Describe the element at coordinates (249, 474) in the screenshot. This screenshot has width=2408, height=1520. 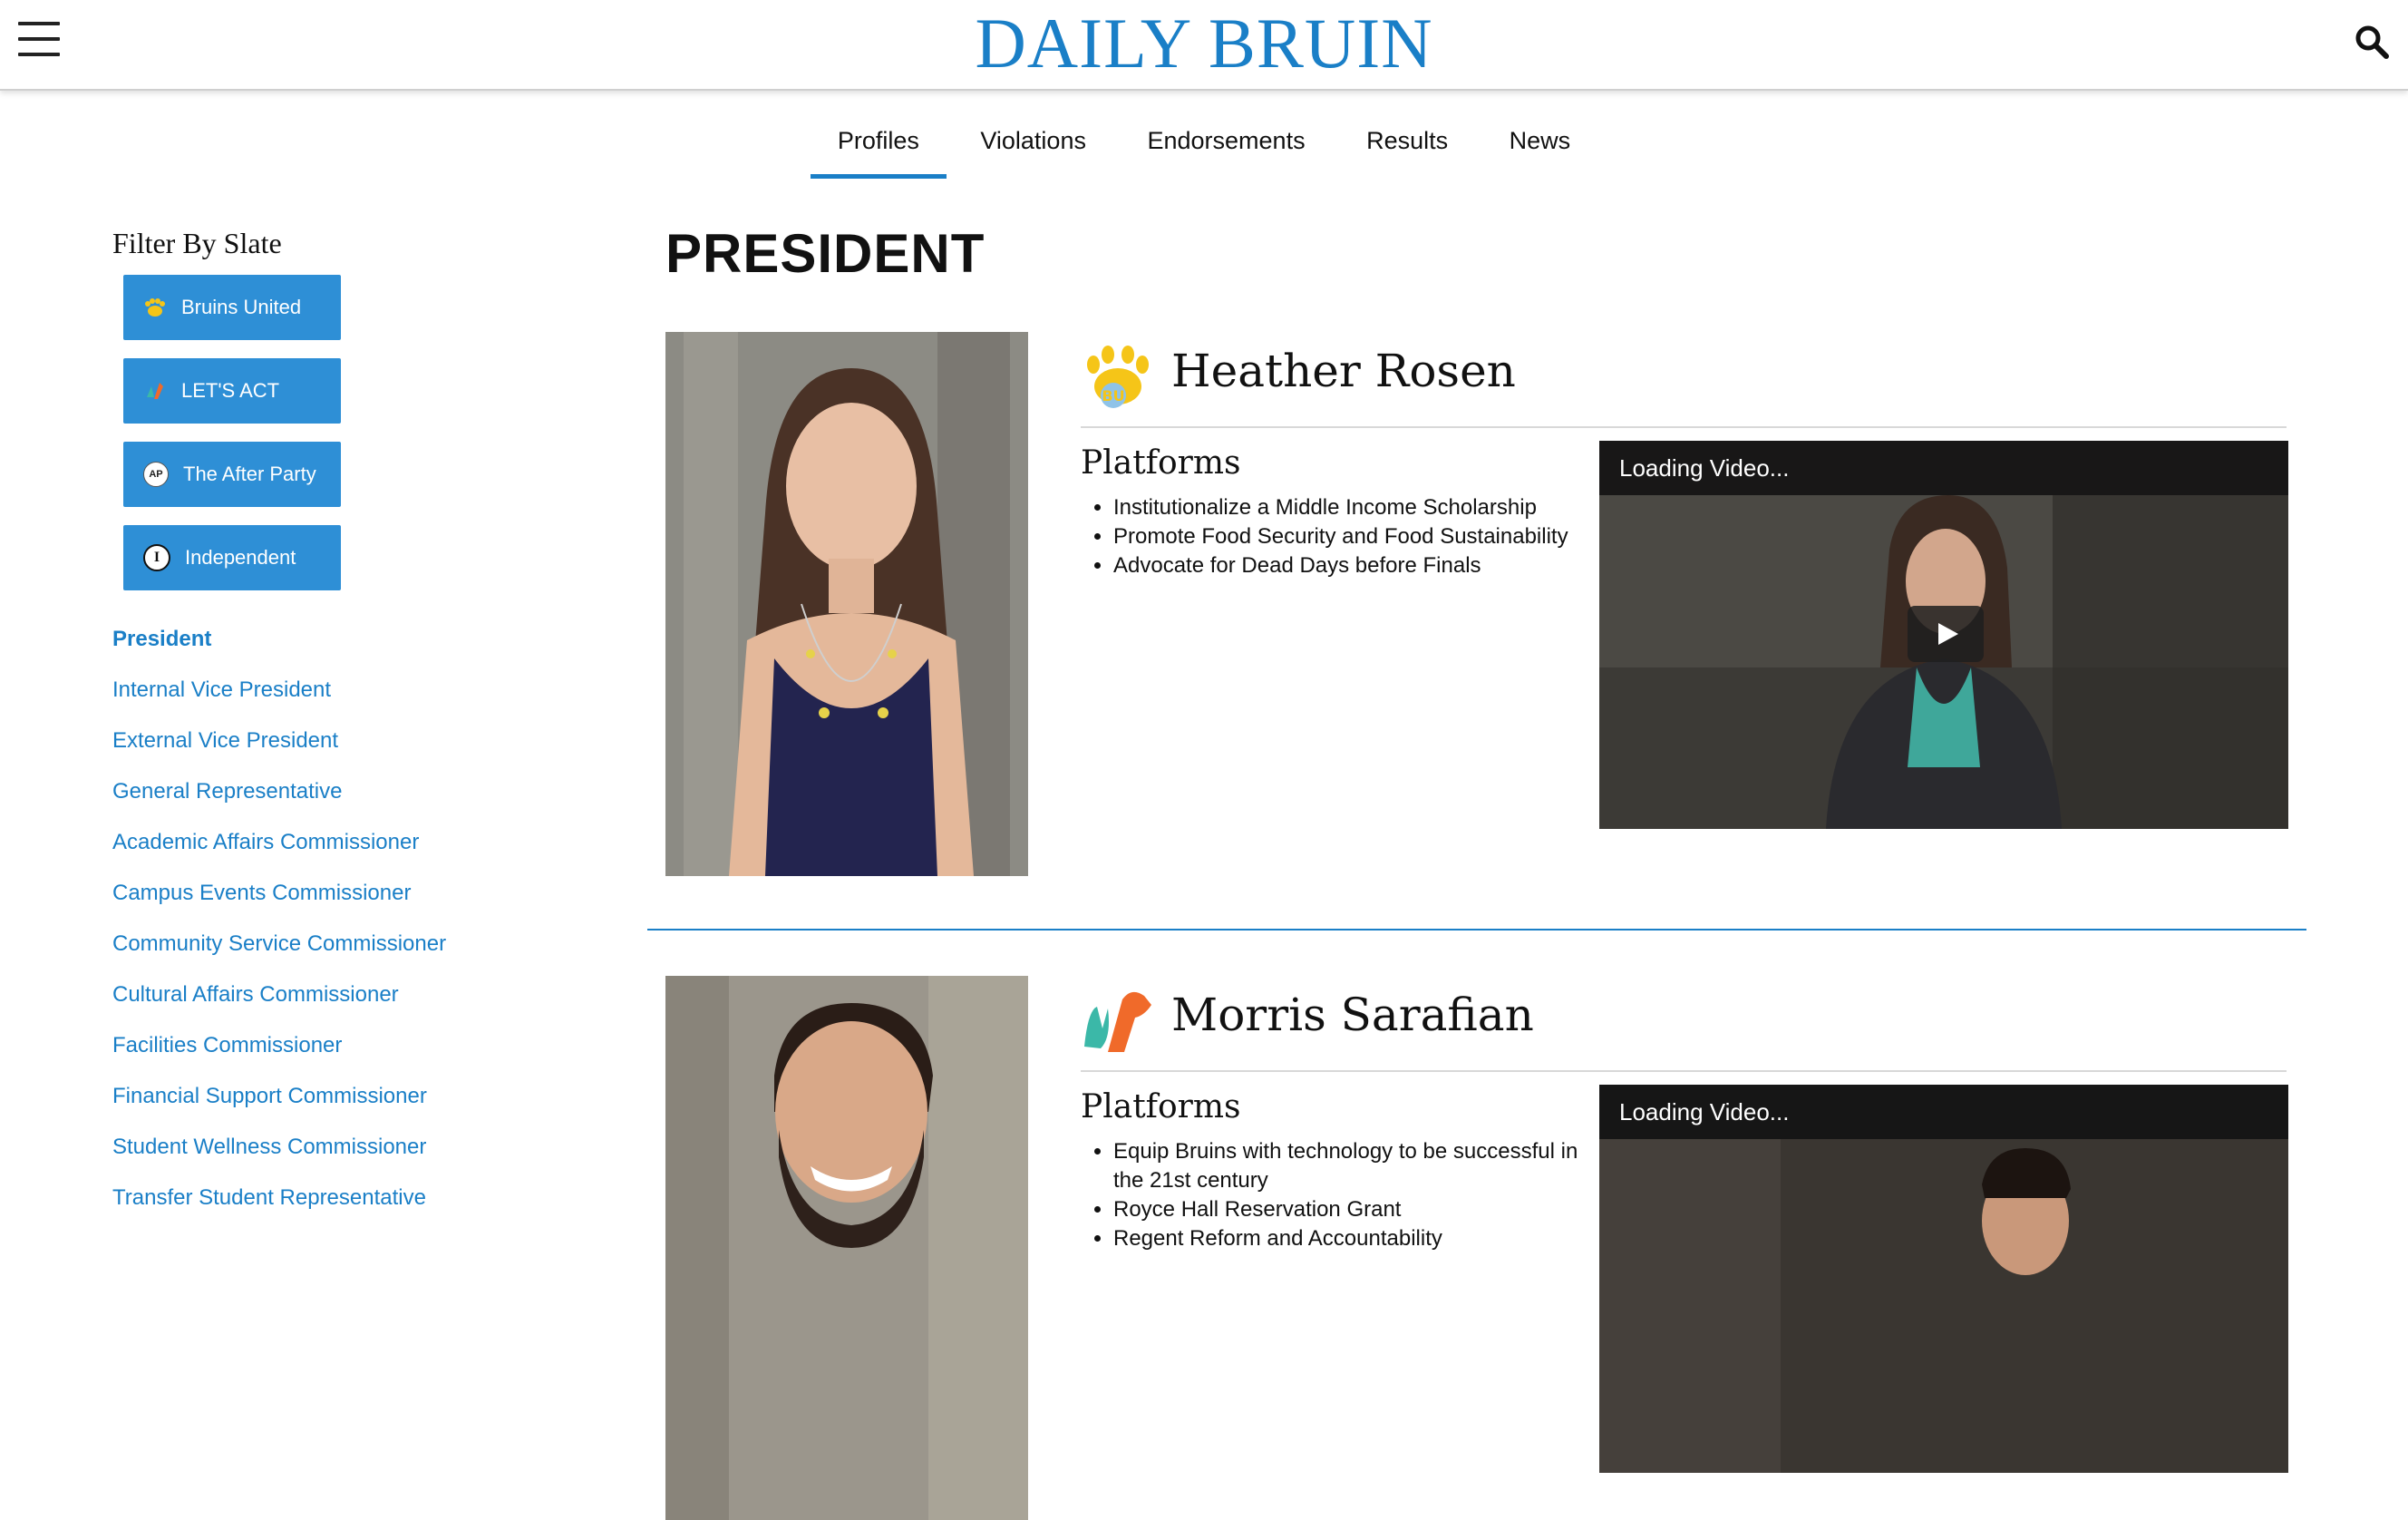
I see `slate-label: The After Party` at that location.